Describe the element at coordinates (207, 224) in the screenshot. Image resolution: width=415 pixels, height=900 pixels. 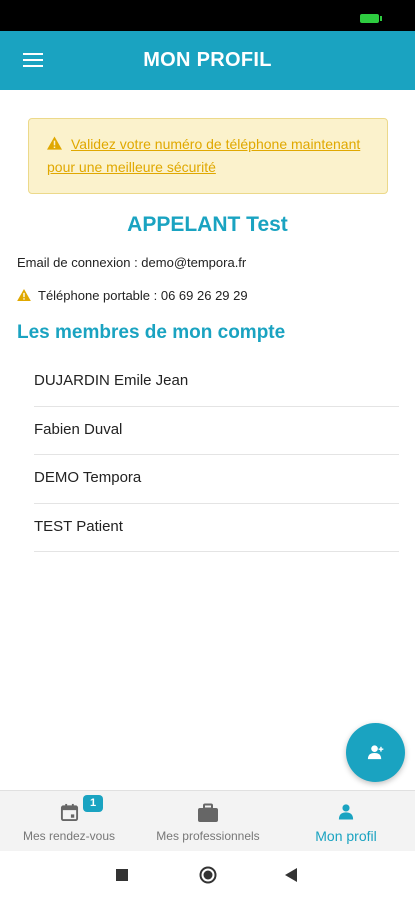
I see `profile-name: APPELANT Test` at that location.